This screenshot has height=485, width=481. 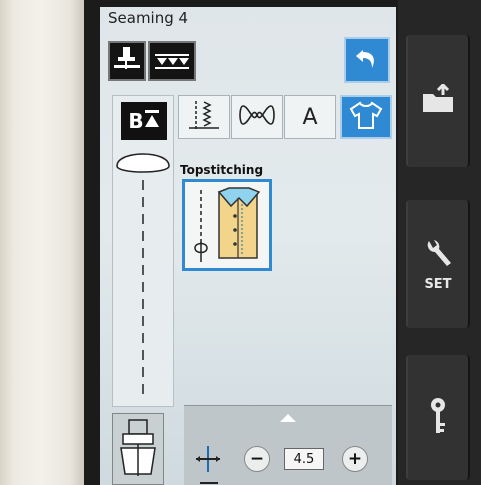 I want to click on feed-dog-button, so click(x=172, y=61).